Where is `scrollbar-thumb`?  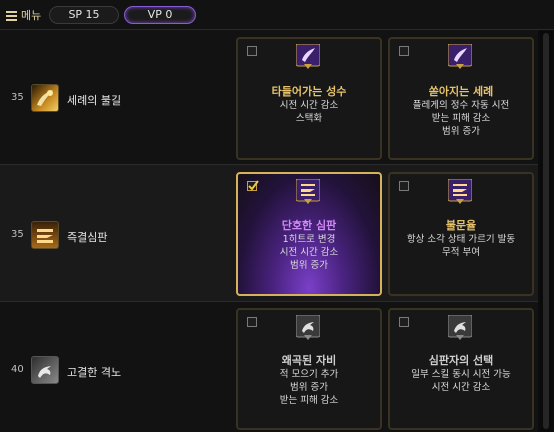
scrollbar-thumb is located at coordinates (546, 231).